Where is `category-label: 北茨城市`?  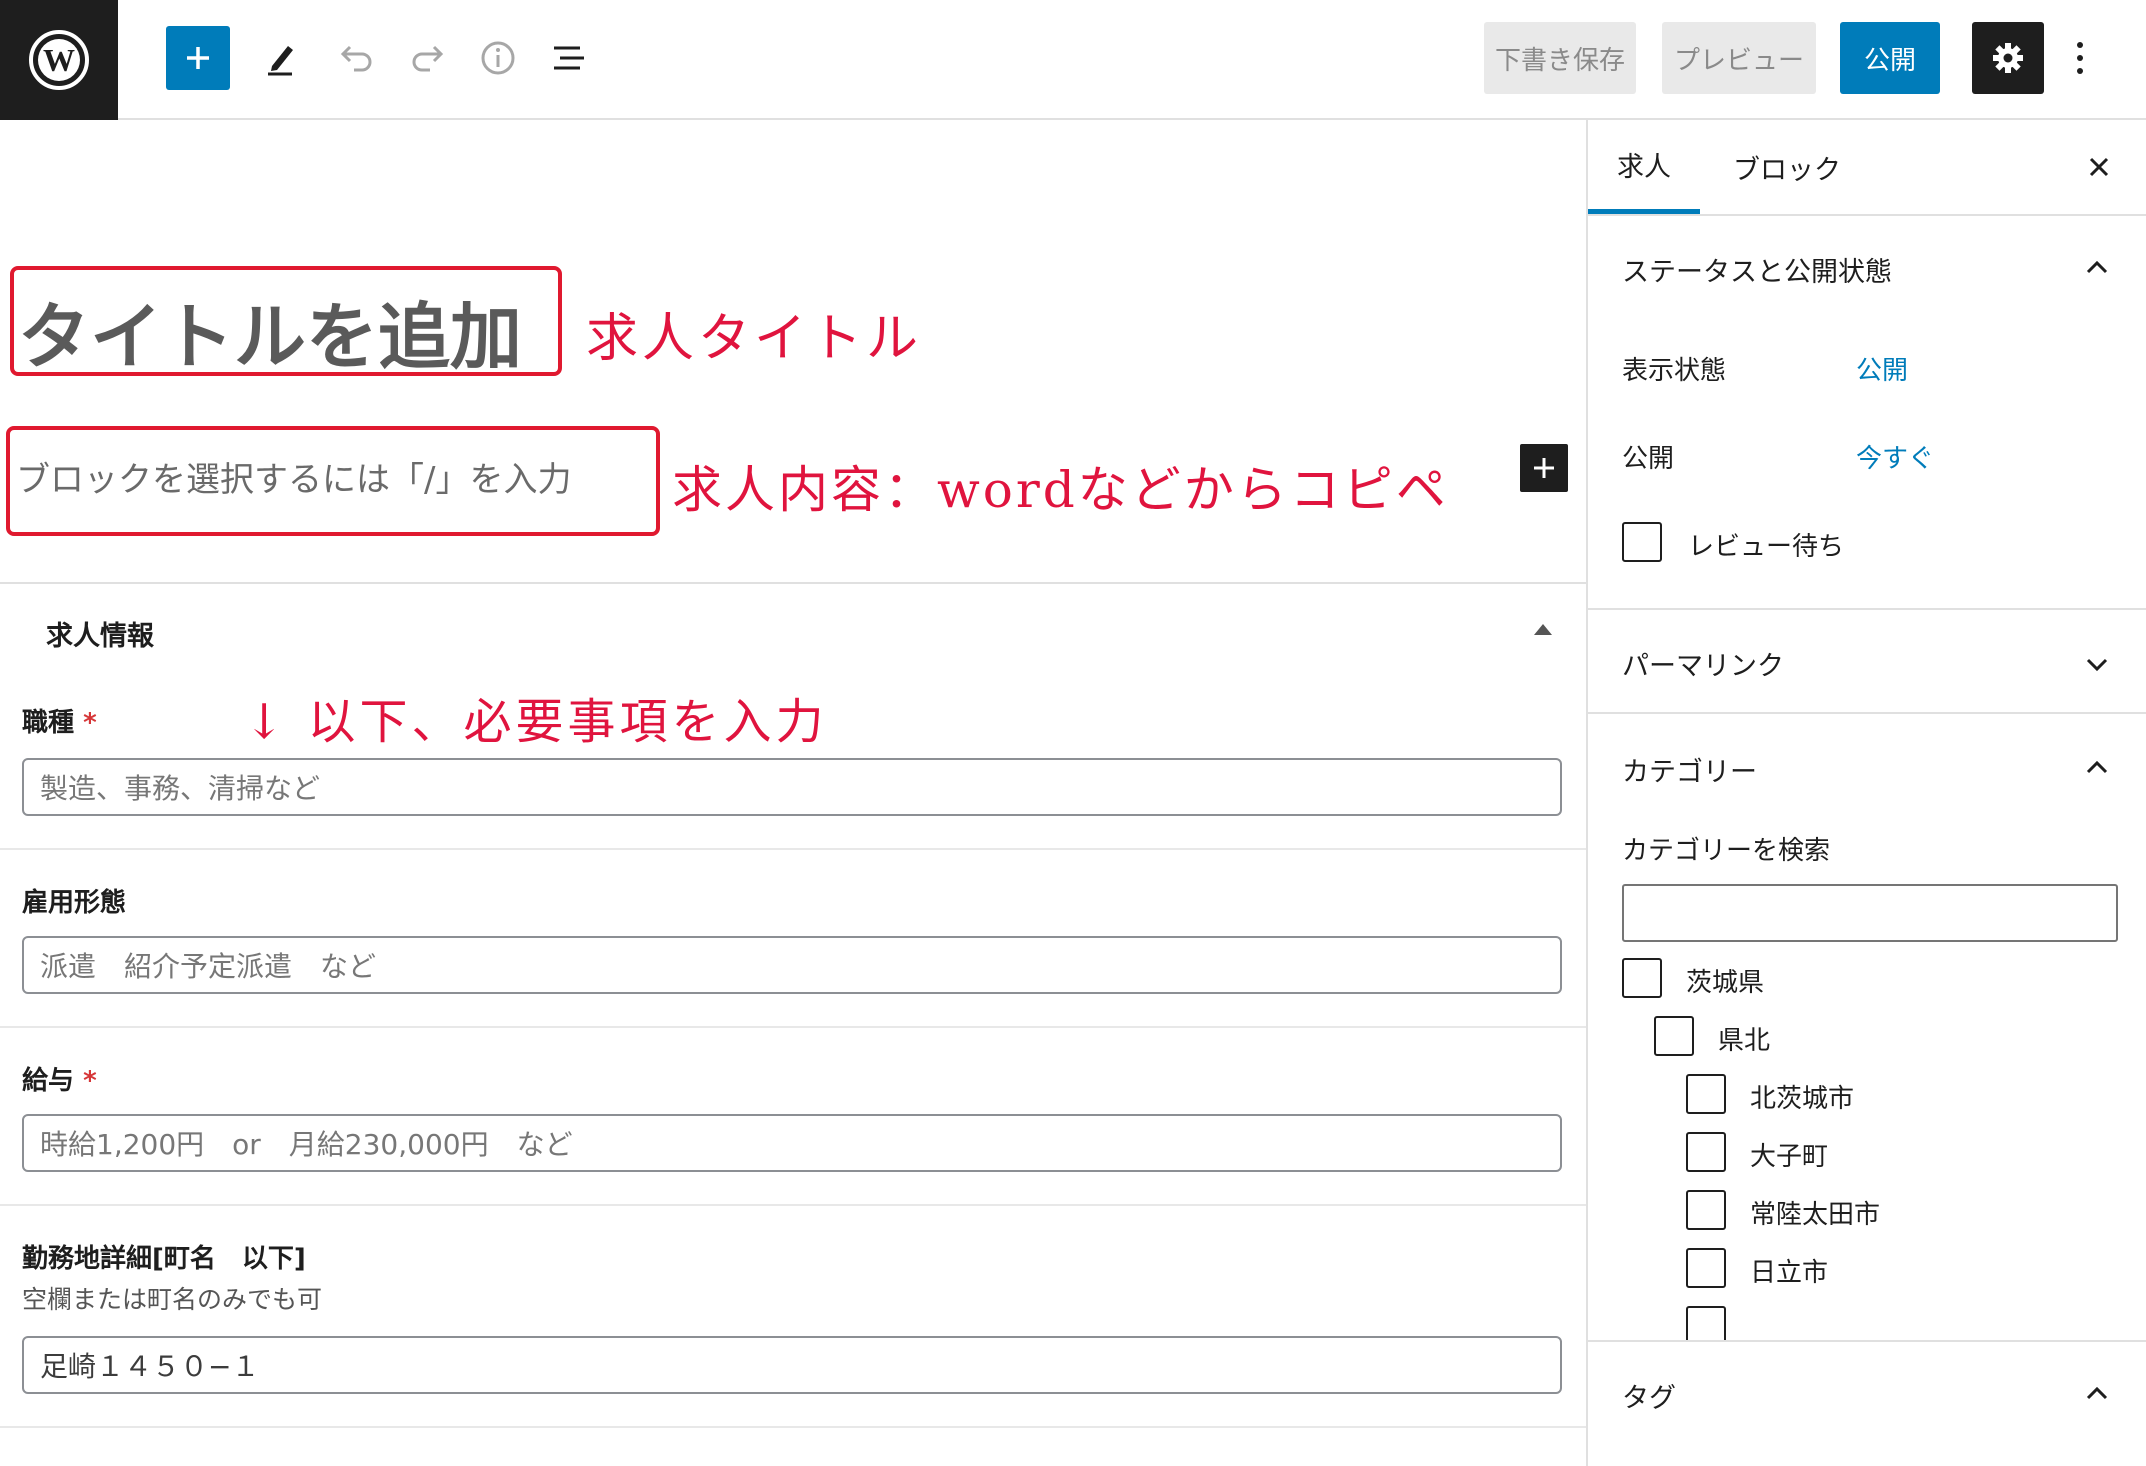
category-label: 北茨城市 is located at coordinates (1802, 1099).